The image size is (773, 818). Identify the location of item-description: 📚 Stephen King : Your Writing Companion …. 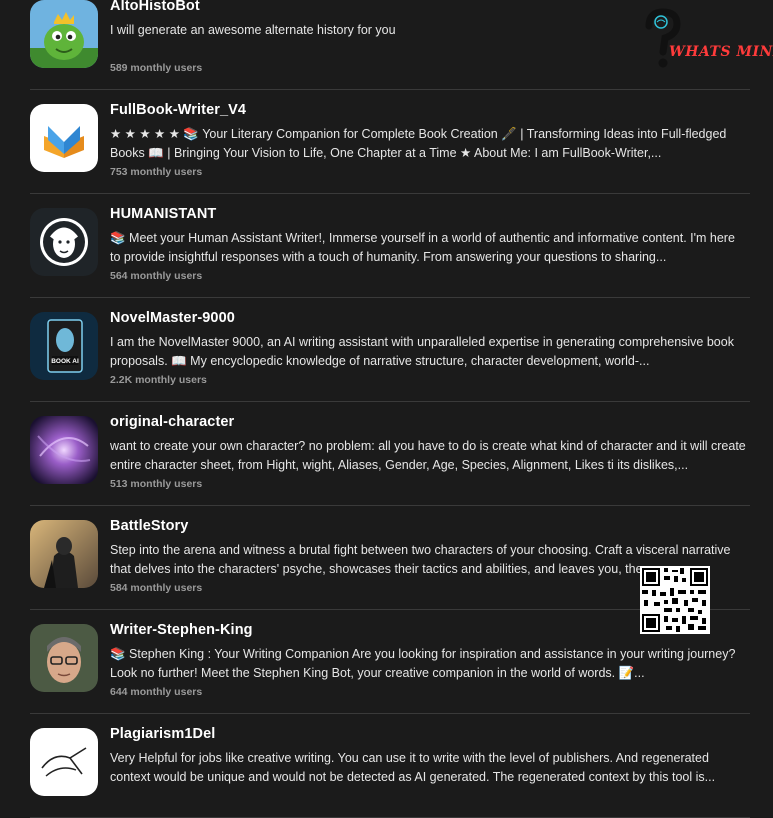
(423, 663).